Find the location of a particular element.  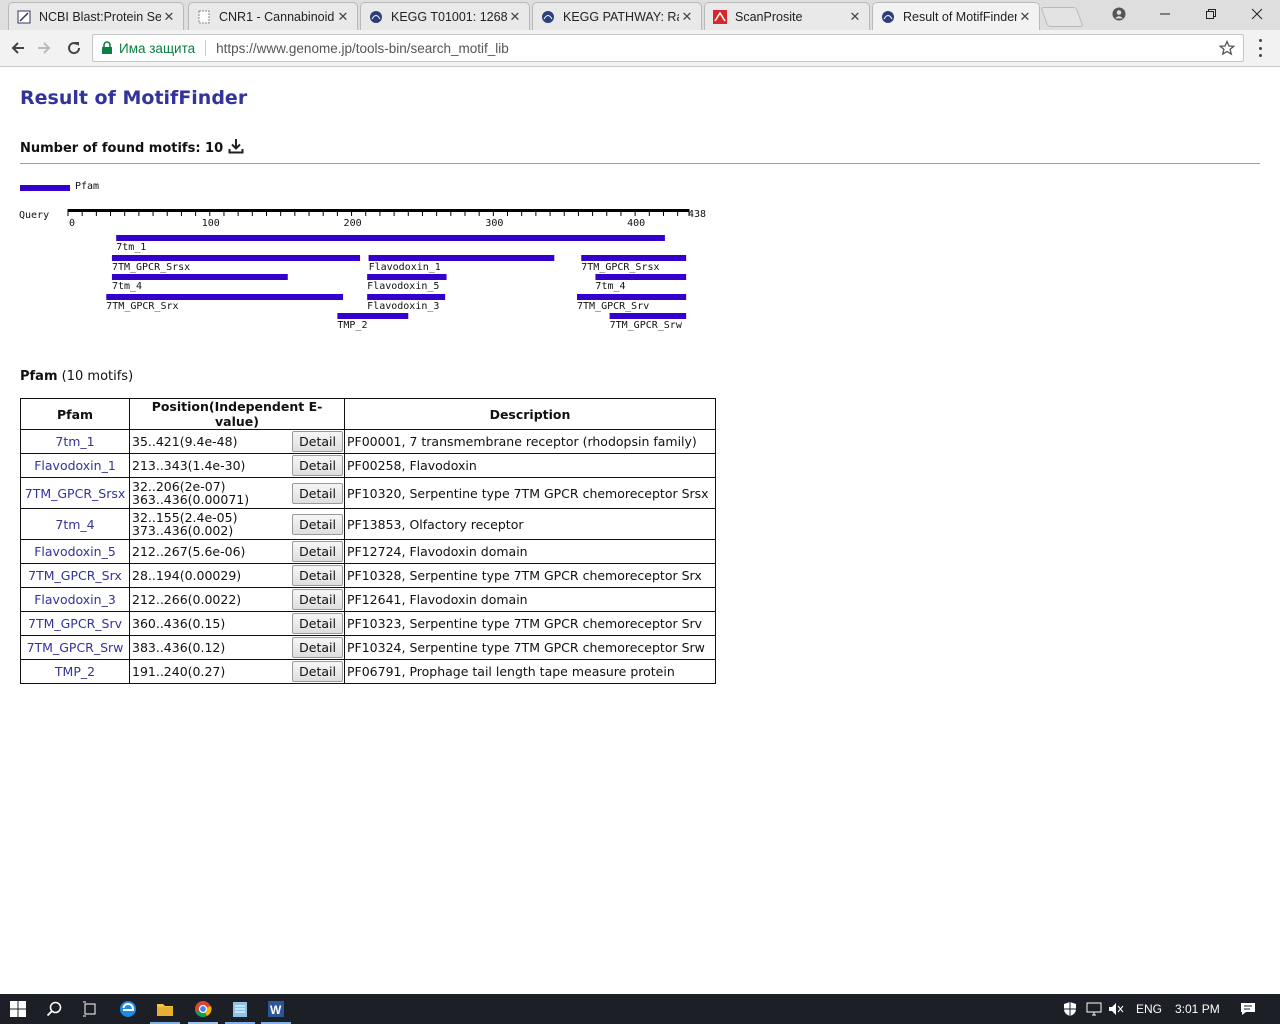

header-pfam: Pfam is located at coordinates (75, 414).